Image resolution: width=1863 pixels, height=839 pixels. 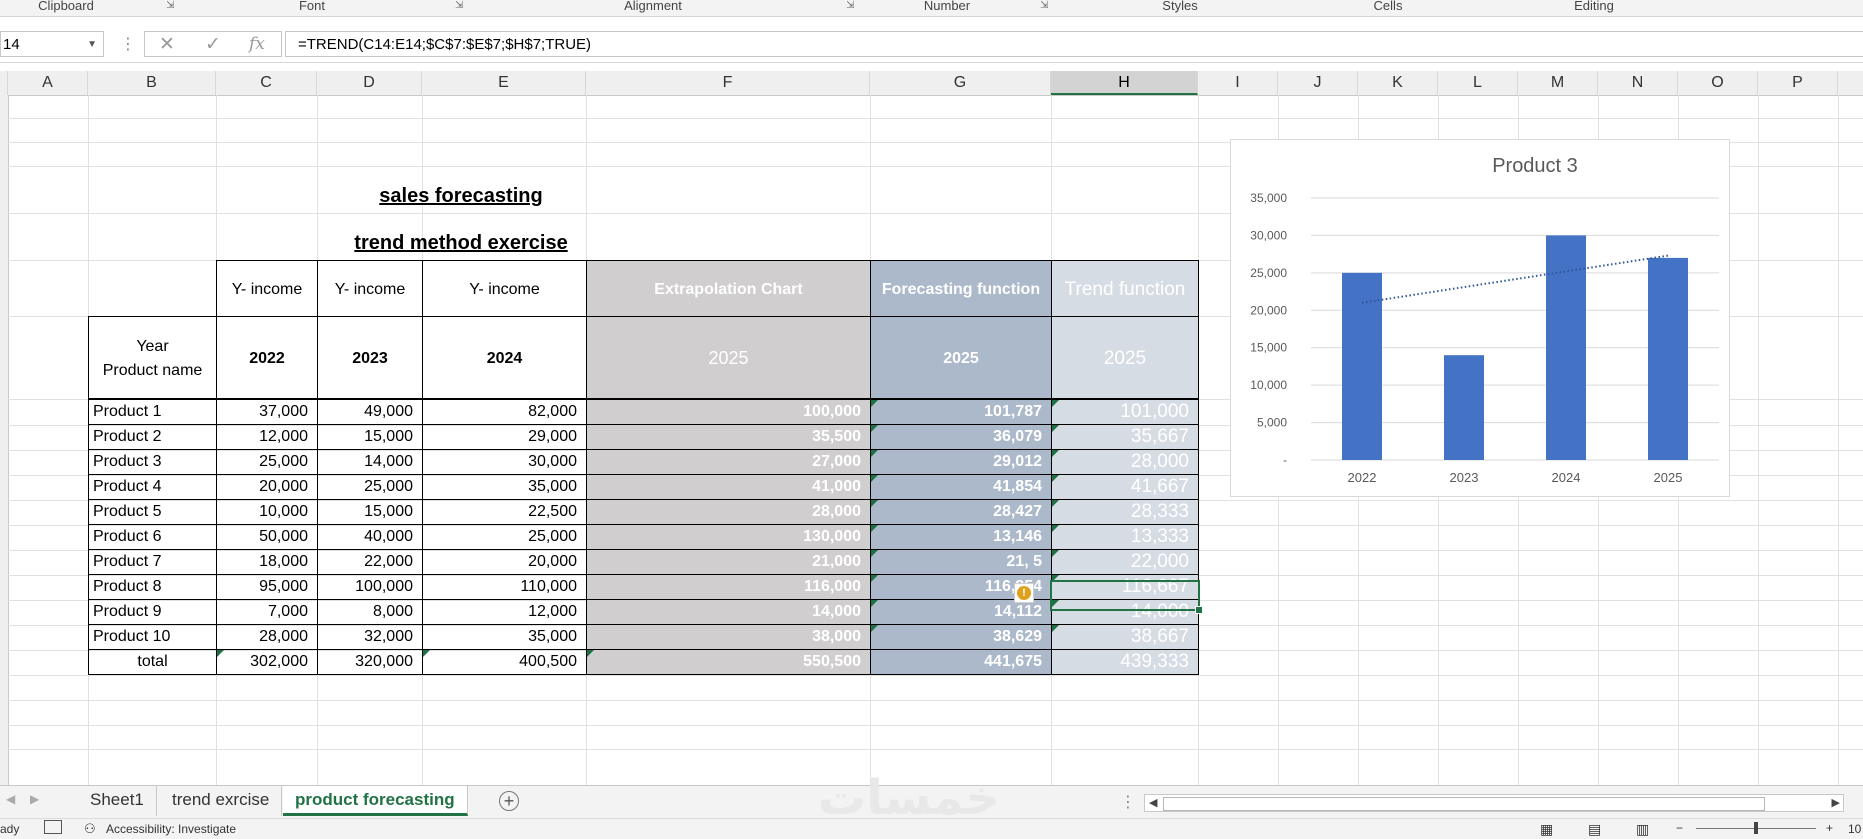 I want to click on add-sheet-icon: +, so click(x=509, y=801).